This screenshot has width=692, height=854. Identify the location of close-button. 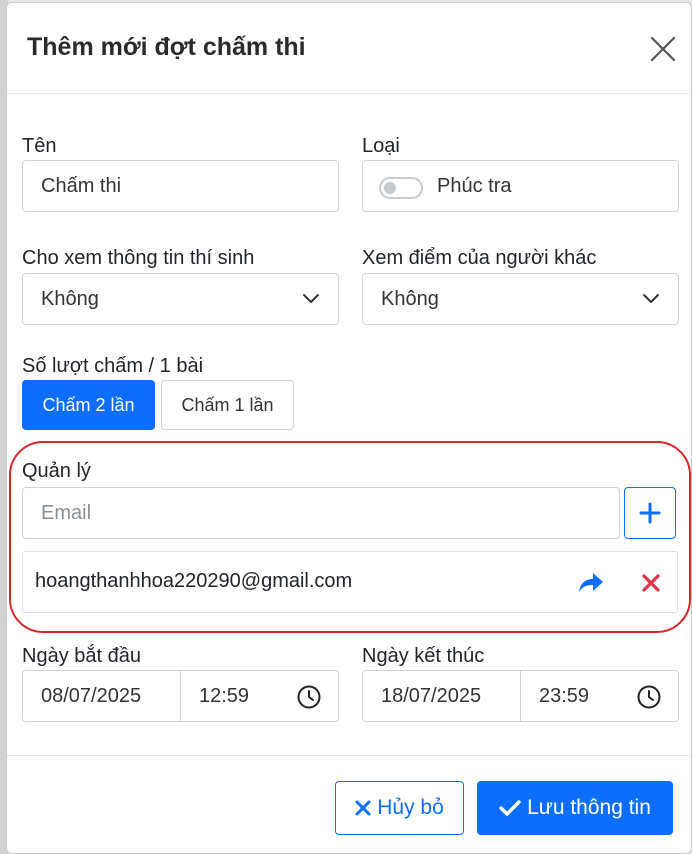
(663, 49).